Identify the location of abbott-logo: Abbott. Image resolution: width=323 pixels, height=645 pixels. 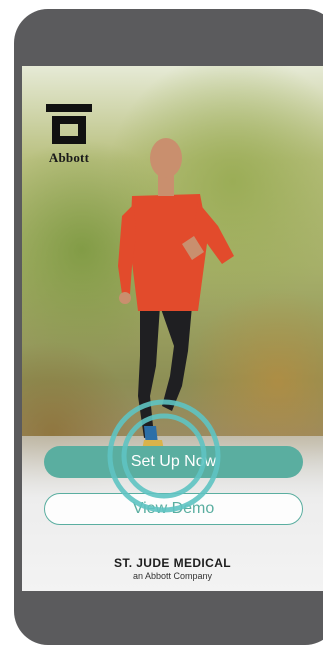
(69, 134).